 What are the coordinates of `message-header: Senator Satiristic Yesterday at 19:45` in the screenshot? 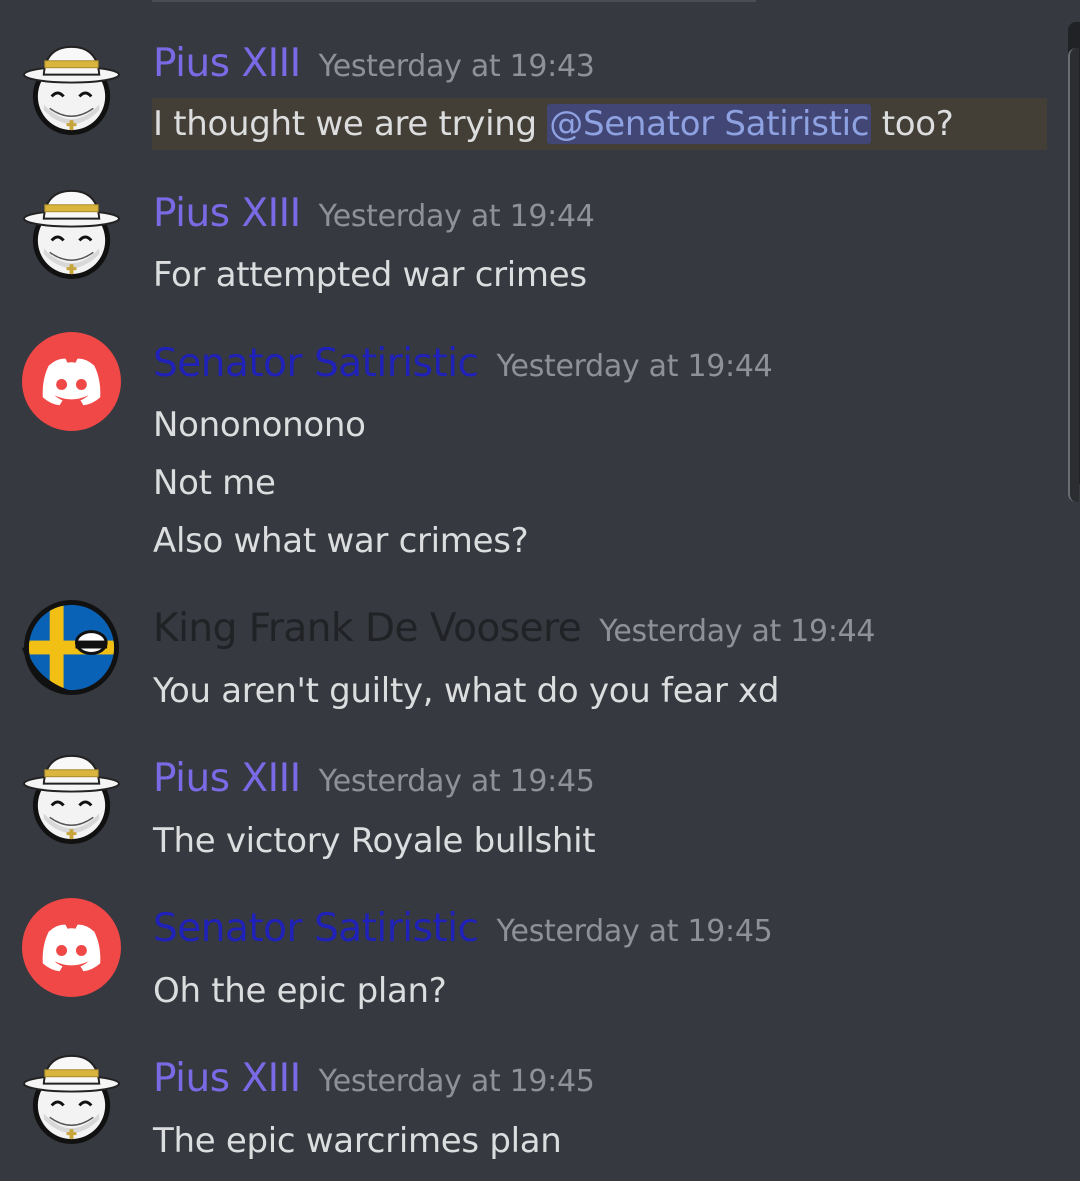 It's located at (463, 929).